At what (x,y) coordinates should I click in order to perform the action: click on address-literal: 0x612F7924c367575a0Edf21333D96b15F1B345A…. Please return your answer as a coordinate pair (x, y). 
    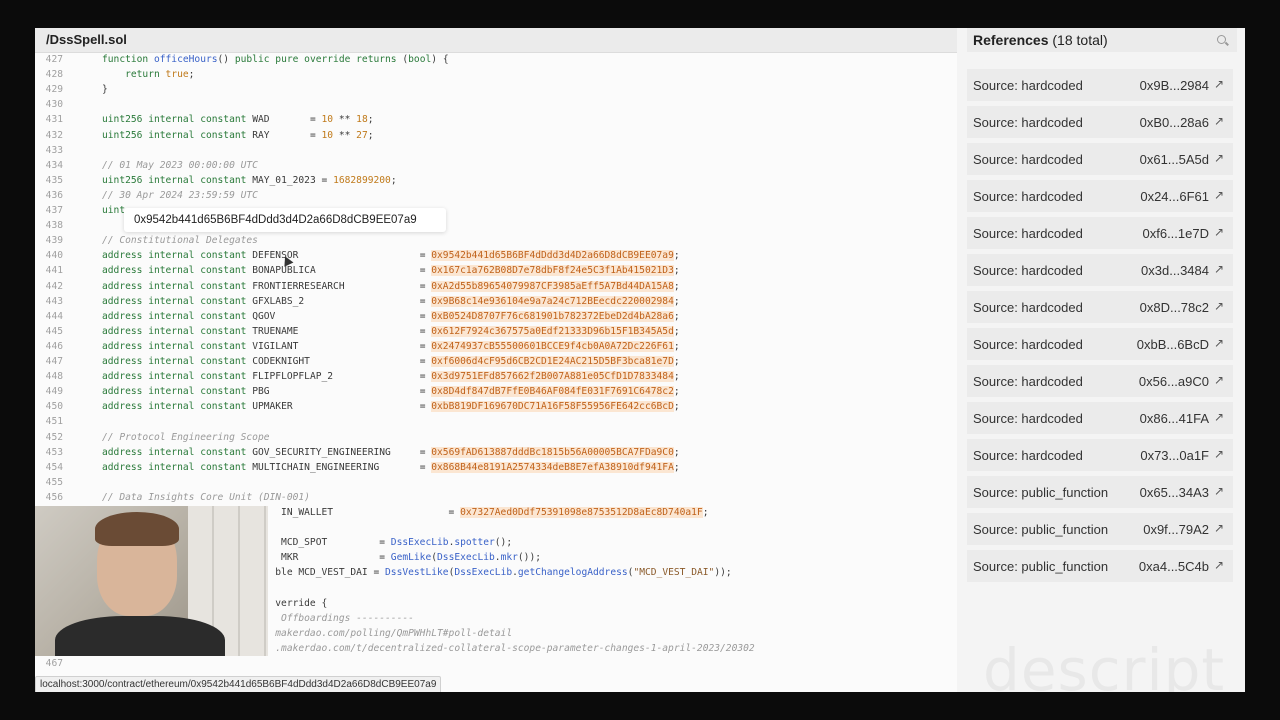
    Looking at the image, I should click on (552, 331).